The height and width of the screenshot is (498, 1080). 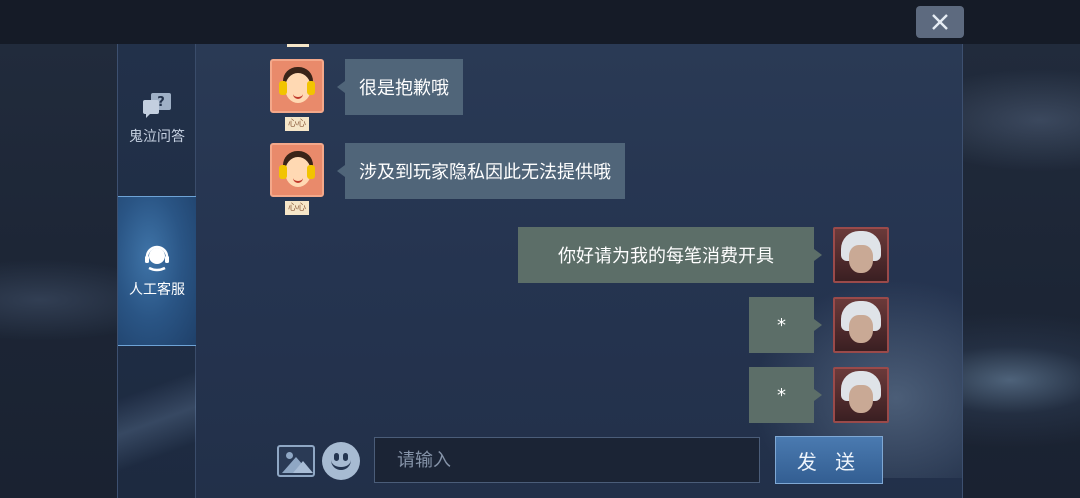 What do you see at coordinates (481, 171) in the screenshot?
I see `message-bubble: 涉及到玩家隐私因此无法提供哦` at bounding box center [481, 171].